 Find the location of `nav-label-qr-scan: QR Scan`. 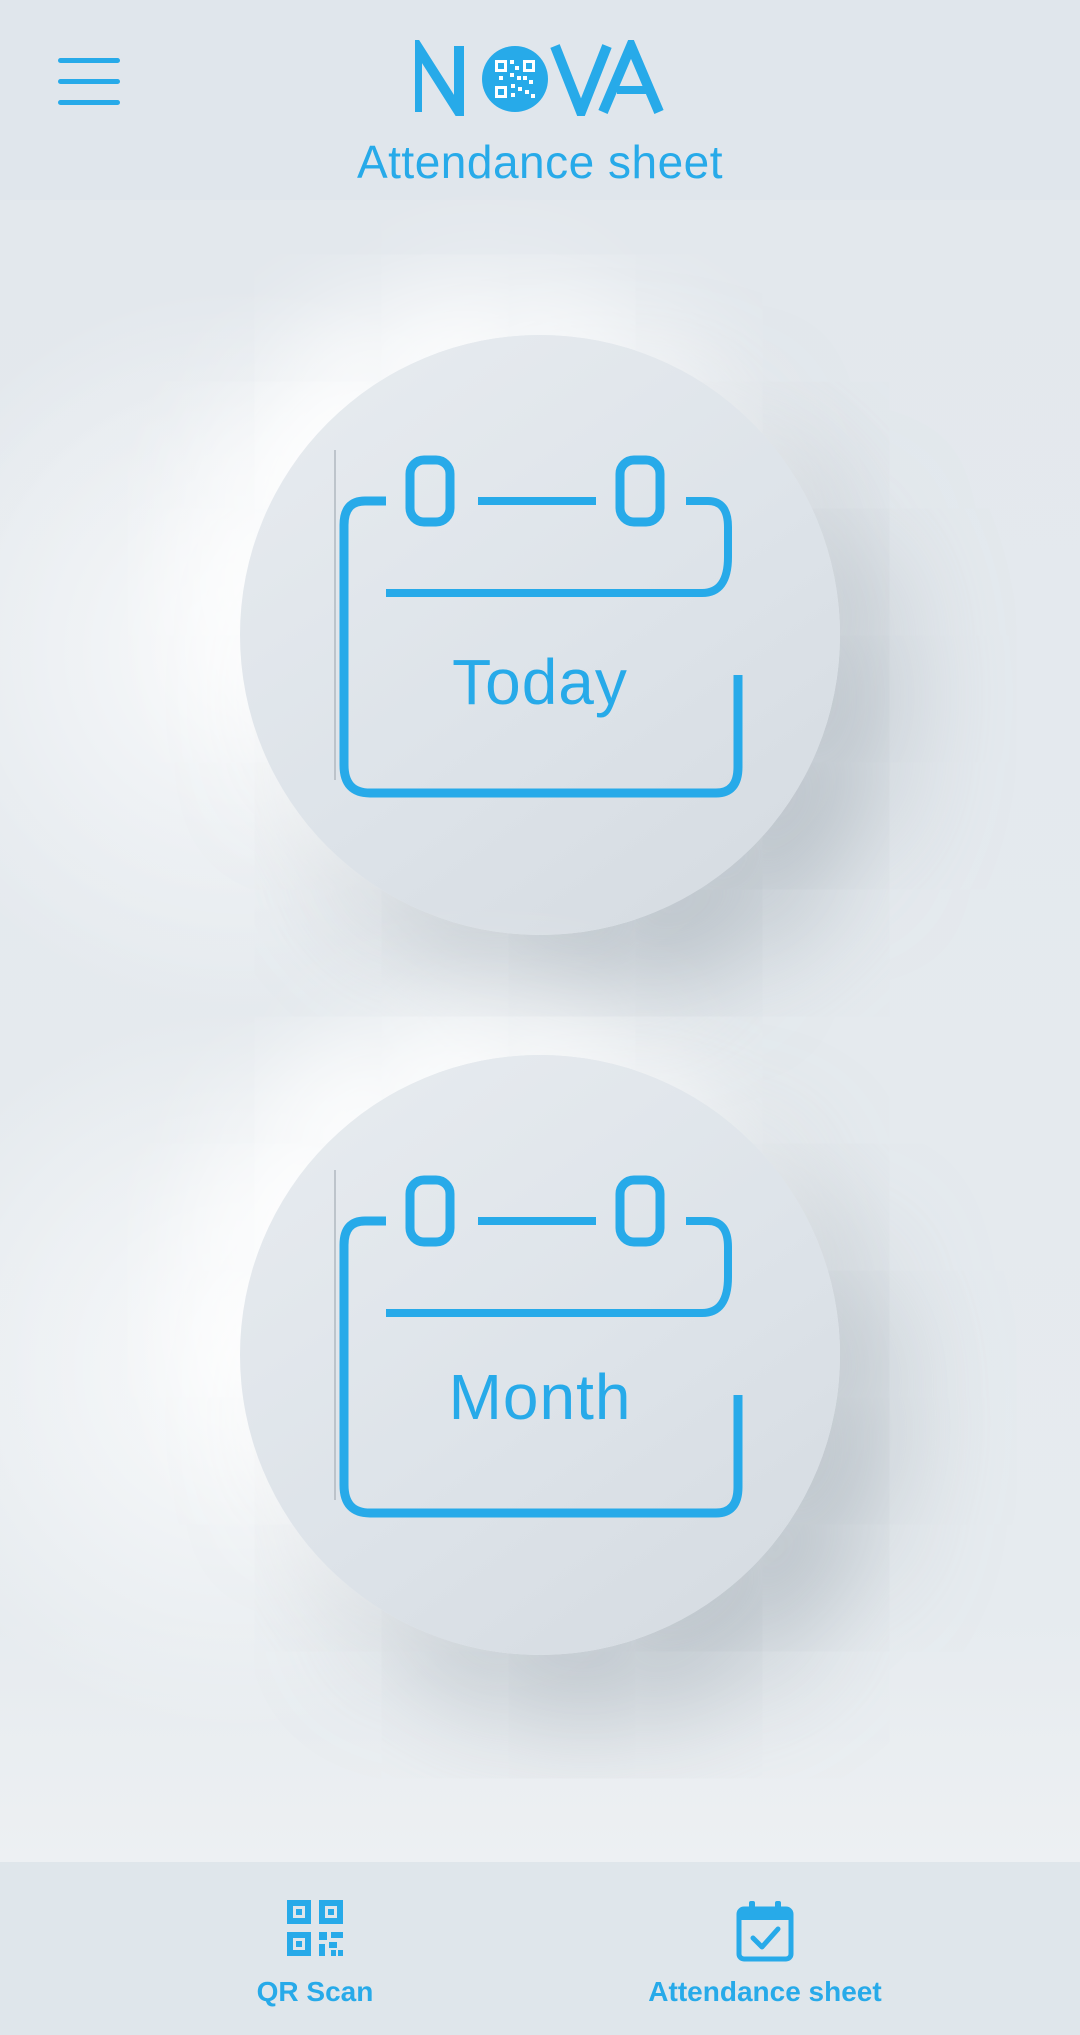

nav-label-qr-scan: QR Scan is located at coordinates (315, 1991).